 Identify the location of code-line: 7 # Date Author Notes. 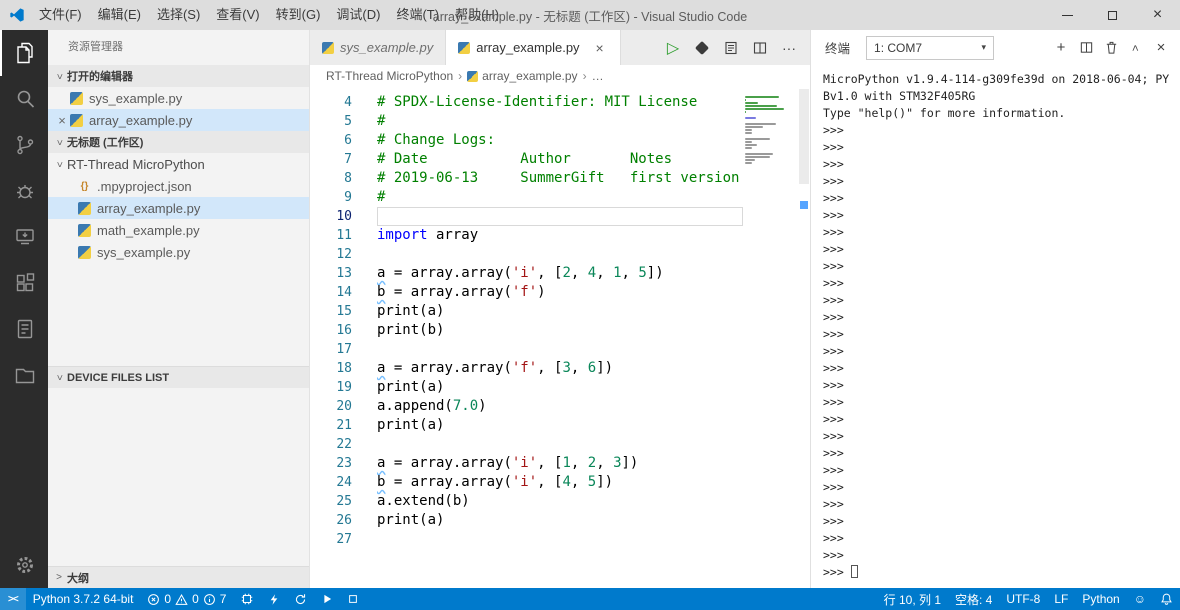
(526, 159).